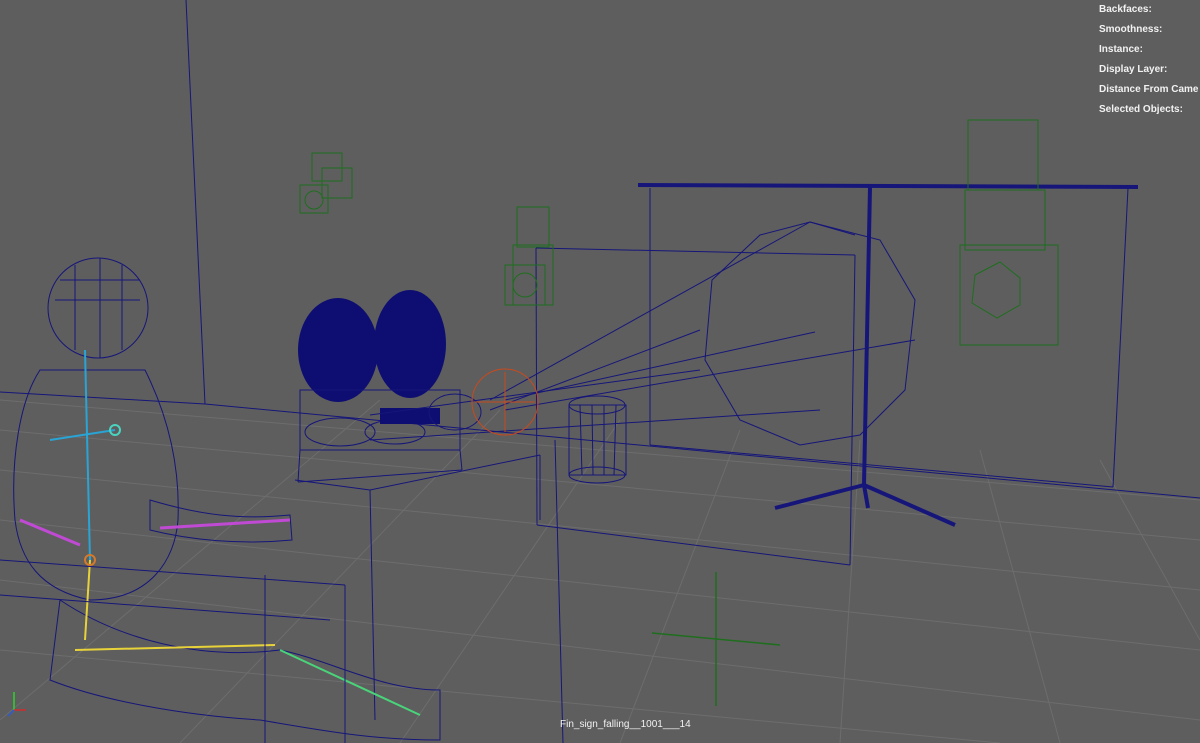 This screenshot has width=1200, height=743. Describe the element at coordinates (625, 724) in the screenshot. I see `camera-name-label: Fin_sign_falling__1001___14` at that location.